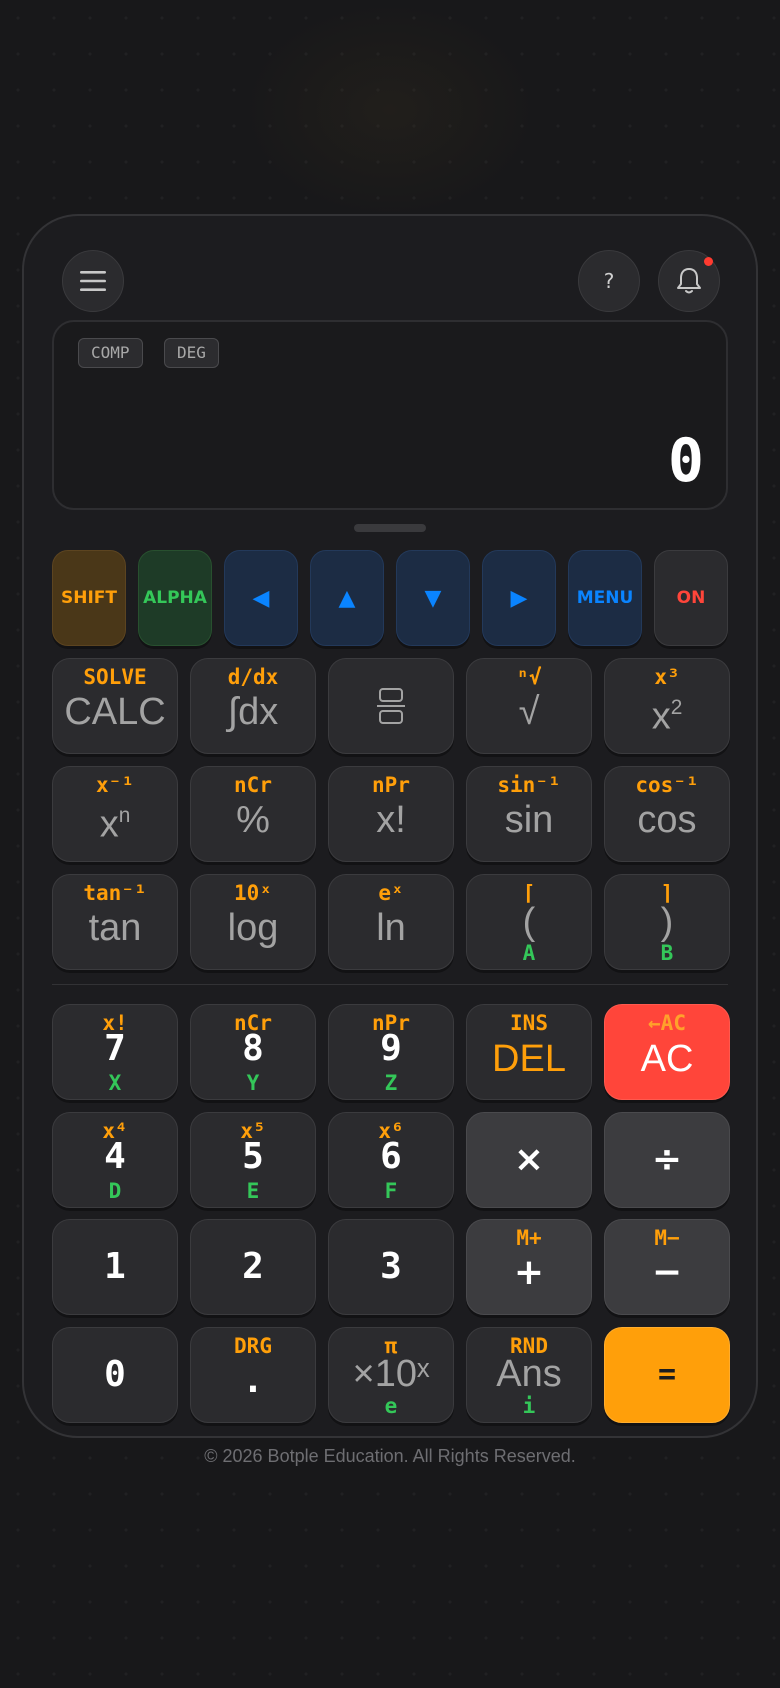  I want to click on percent-key: nCr %, so click(253, 814).